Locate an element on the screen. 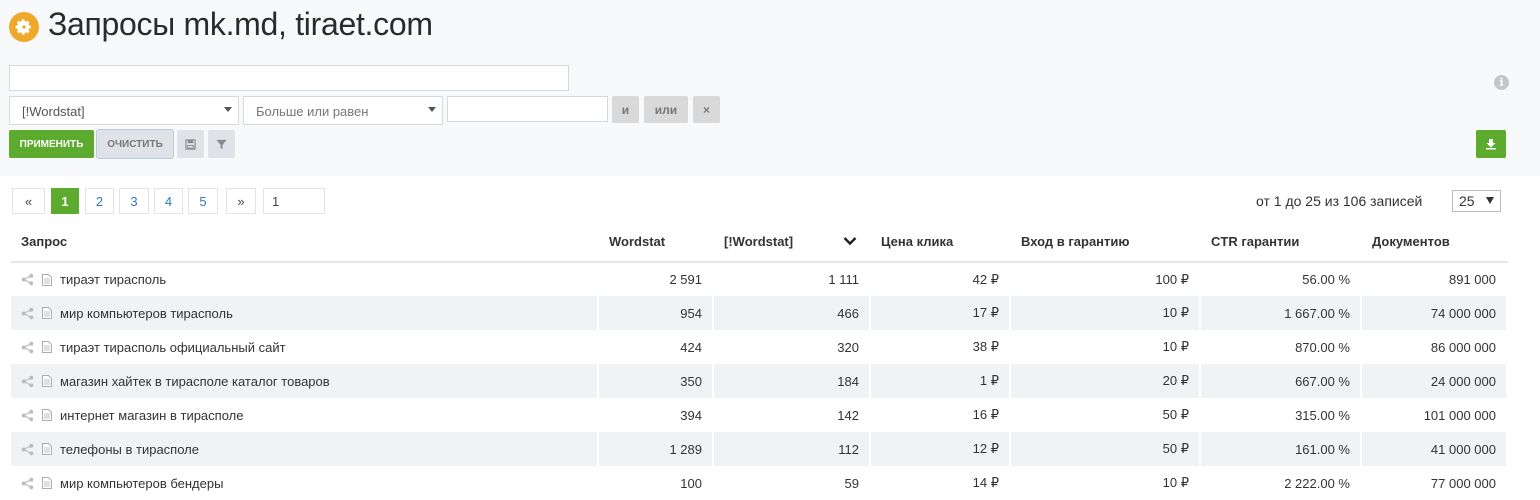 The image size is (1540, 500). exact-wordstat-cell: 184 is located at coordinates (792, 381).